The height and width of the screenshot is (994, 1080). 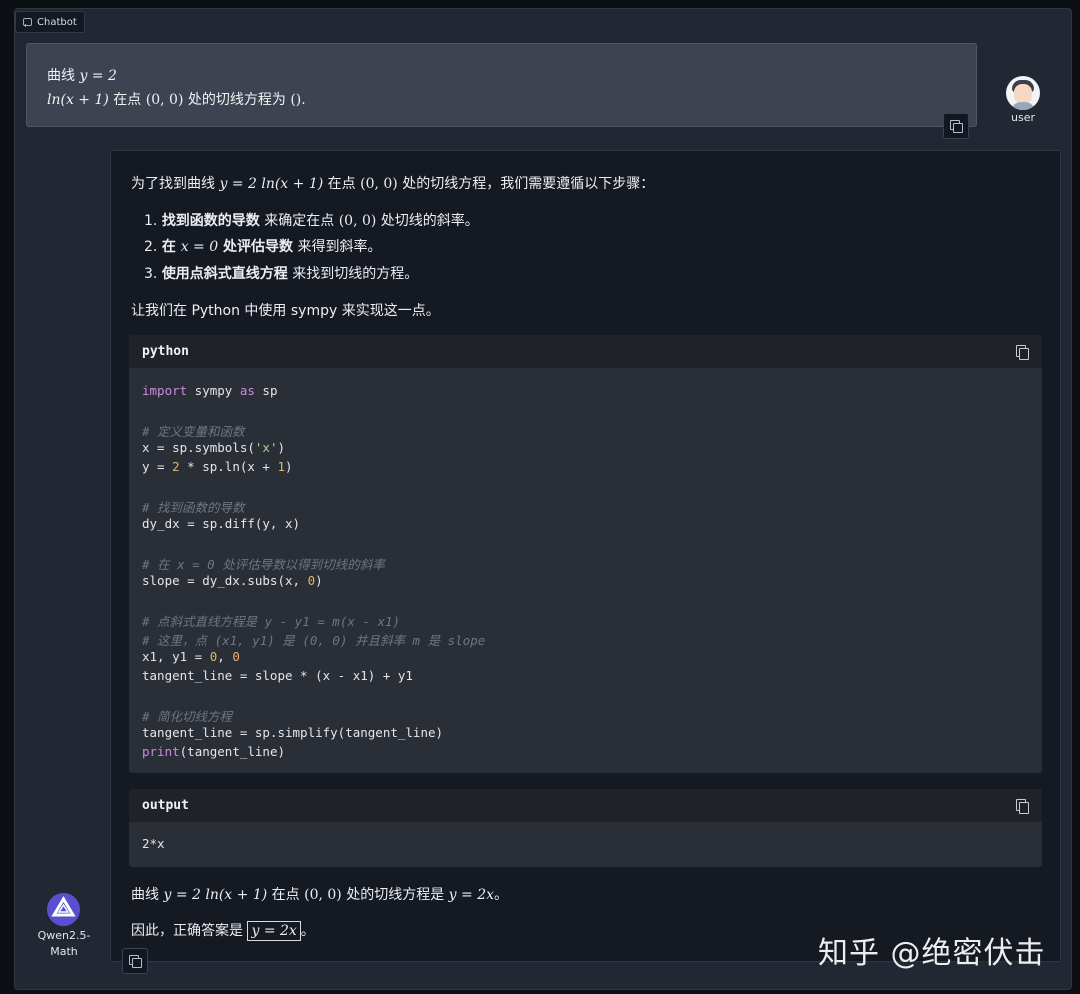 What do you see at coordinates (274, 931) in the screenshot?
I see `boxed-answer: y = 2x` at bounding box center [274, 931].